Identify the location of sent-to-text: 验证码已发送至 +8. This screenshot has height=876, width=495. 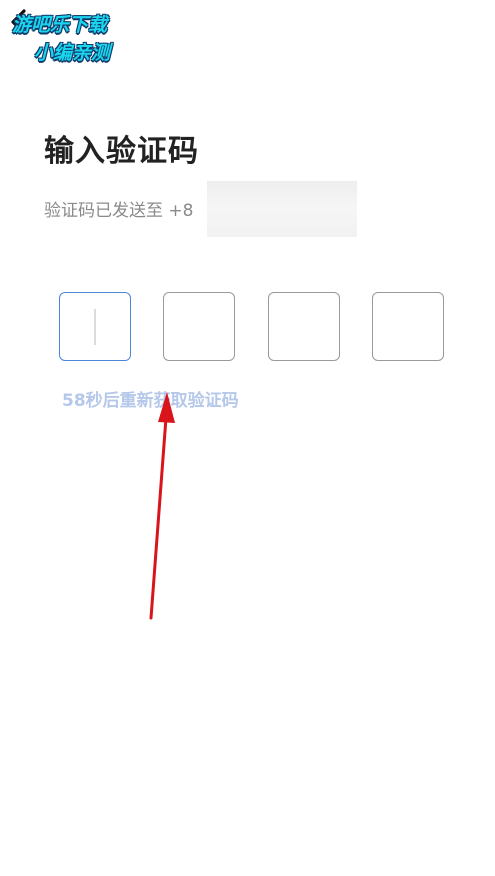
(119, 211).